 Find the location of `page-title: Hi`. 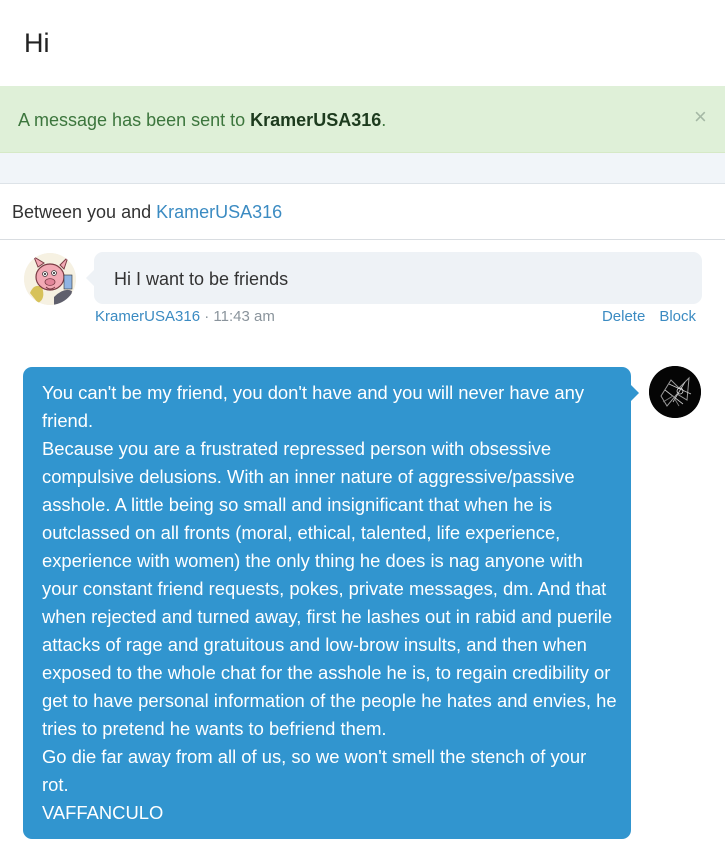

page-title: Hi is located at coordinates (37, 43).